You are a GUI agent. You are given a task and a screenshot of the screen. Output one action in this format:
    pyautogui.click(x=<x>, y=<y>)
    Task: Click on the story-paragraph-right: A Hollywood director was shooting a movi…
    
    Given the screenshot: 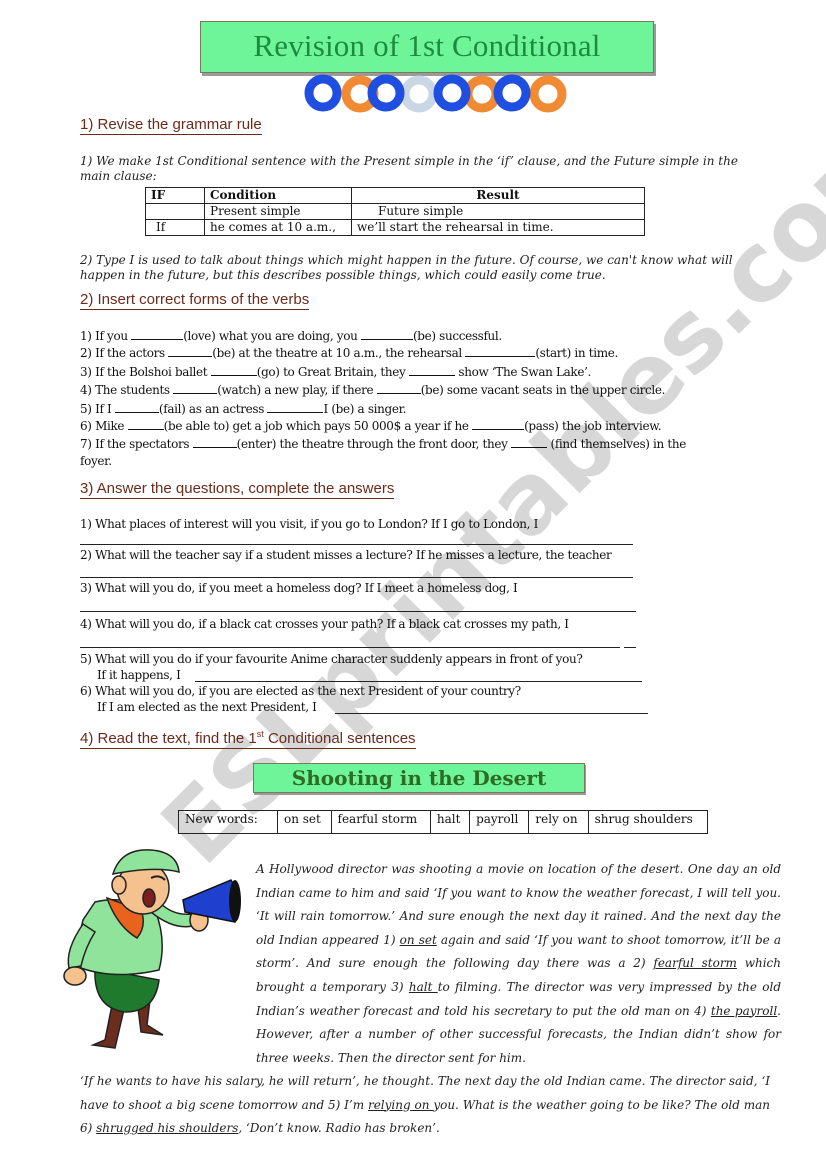 What is the action you would take?
    pyautogui.click(x=518, y=964)
    